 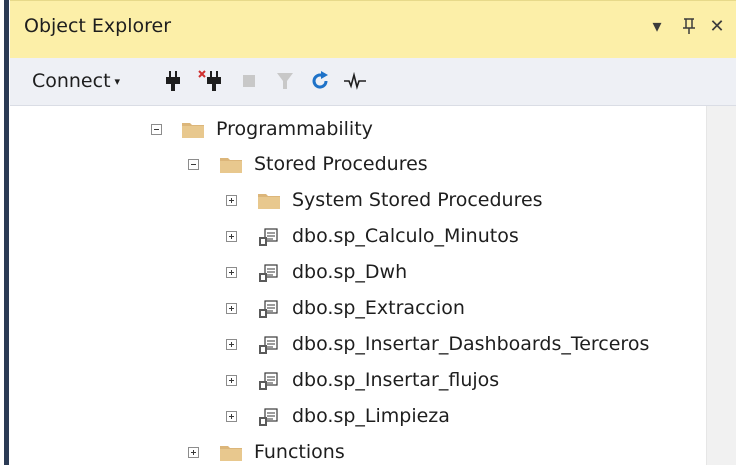 What do you see at coordinates (371, 416) in the screenshot?
I see `tree-node-label: dbo.sp_Limpieza` at bounding box center [371, 416].